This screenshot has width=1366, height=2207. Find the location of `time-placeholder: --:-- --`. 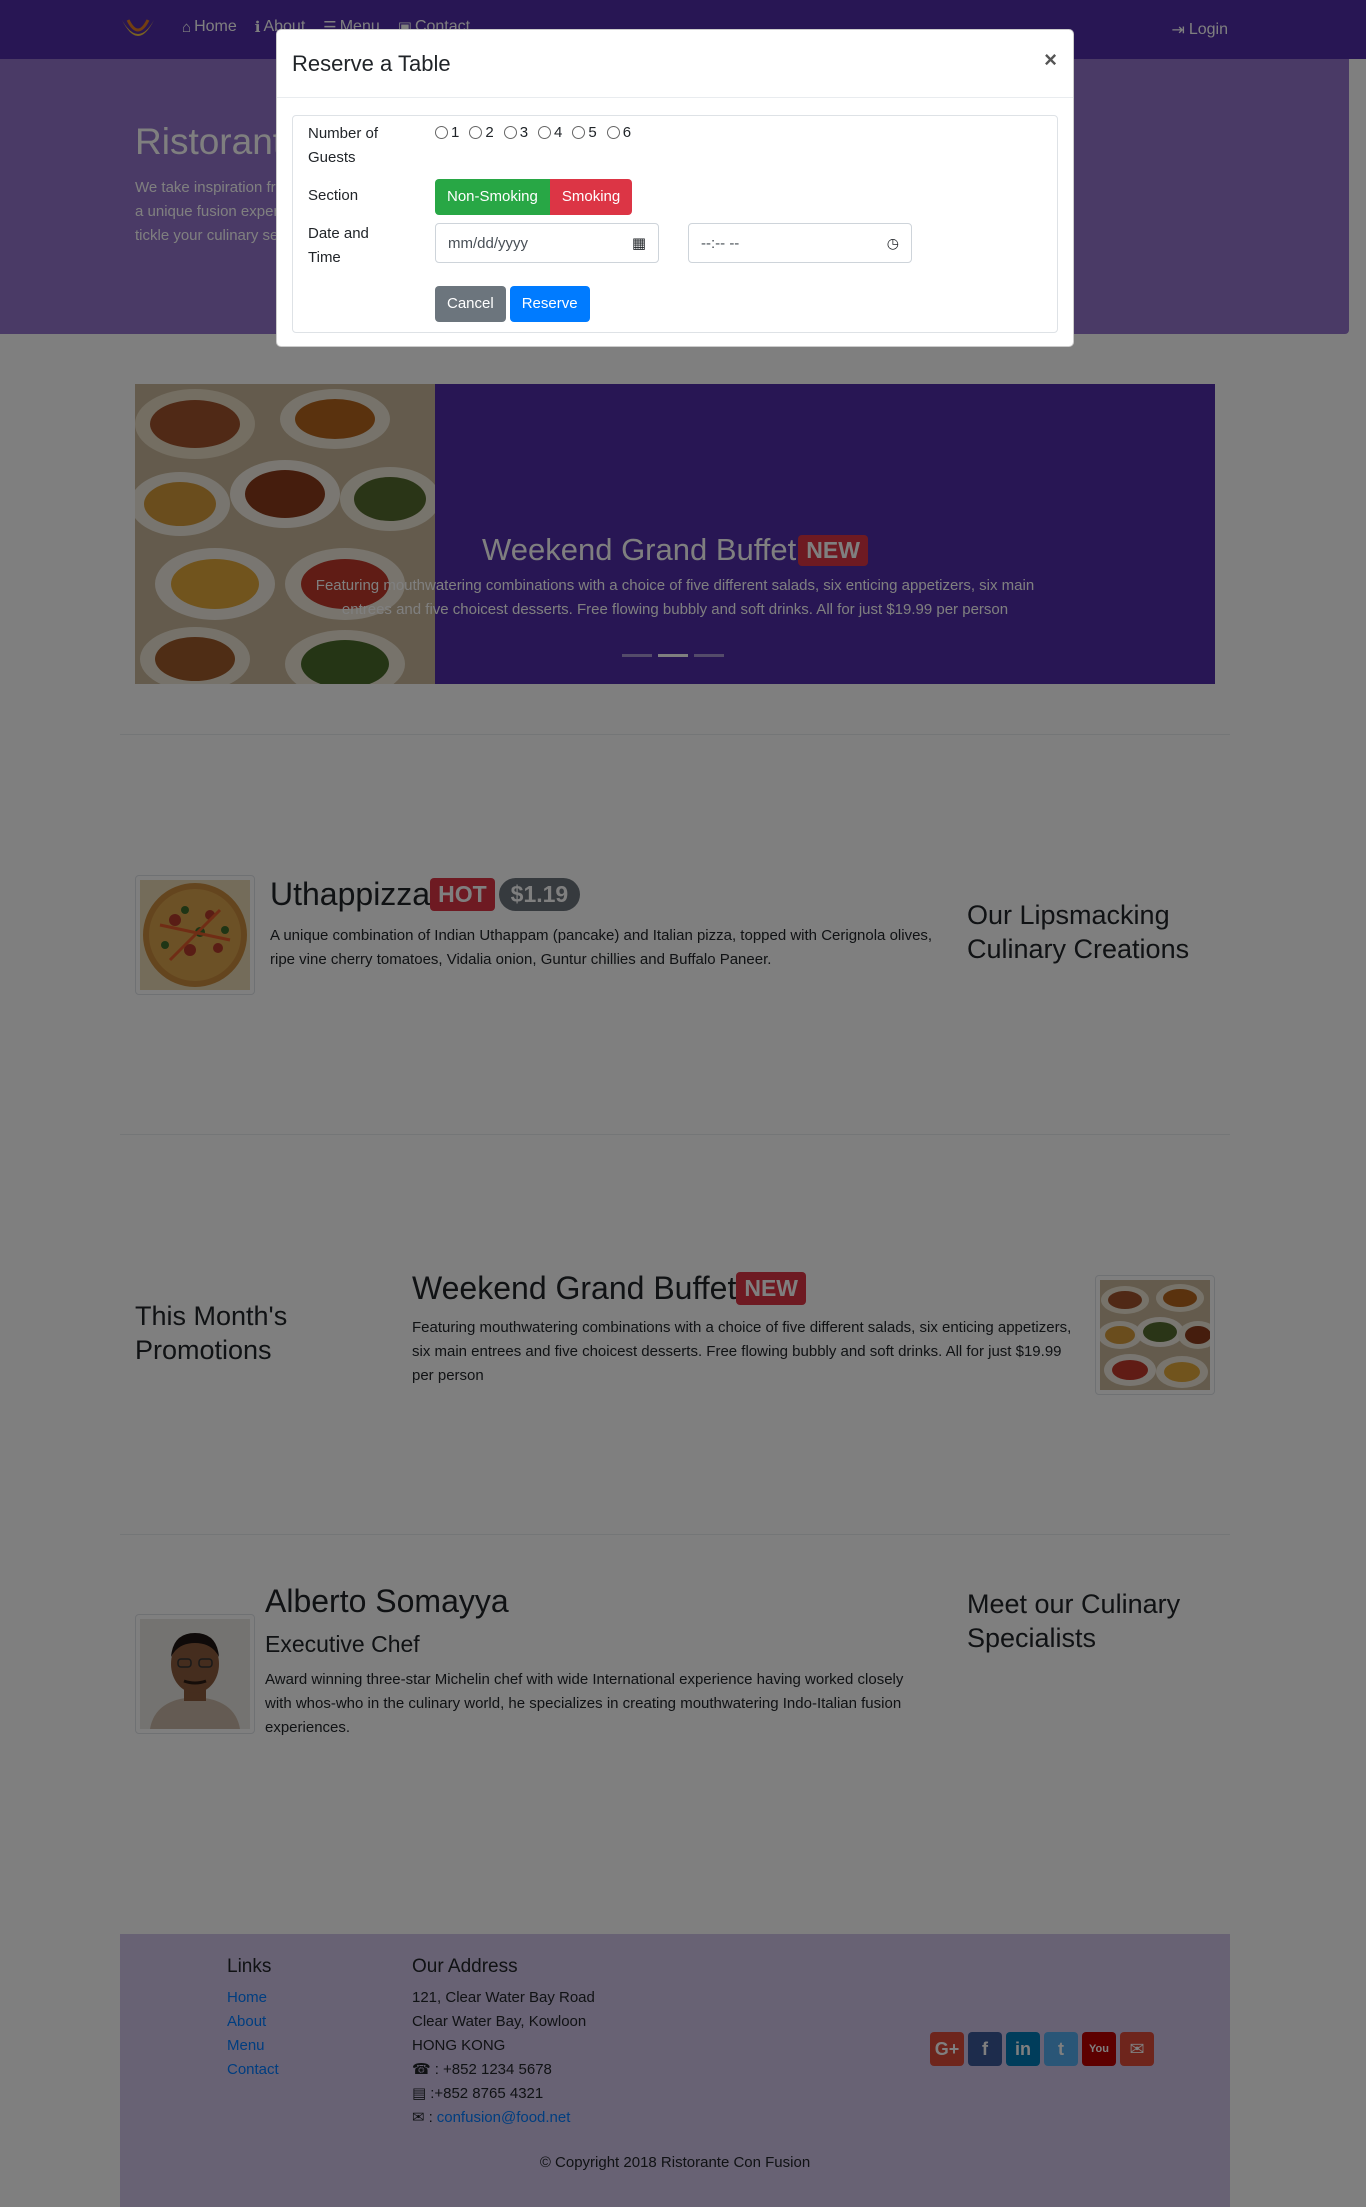

time-placeholder: --:-- -- is located at coordinates (720, 243).